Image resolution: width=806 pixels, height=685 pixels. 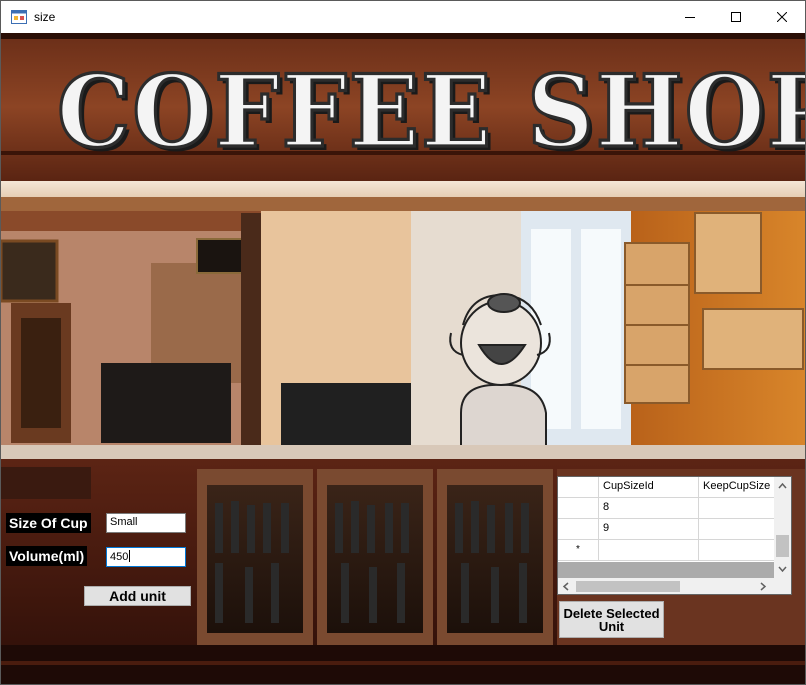 I want to click on column-header-cupsizeid: CupSizeId, so click(x=649, y=487).